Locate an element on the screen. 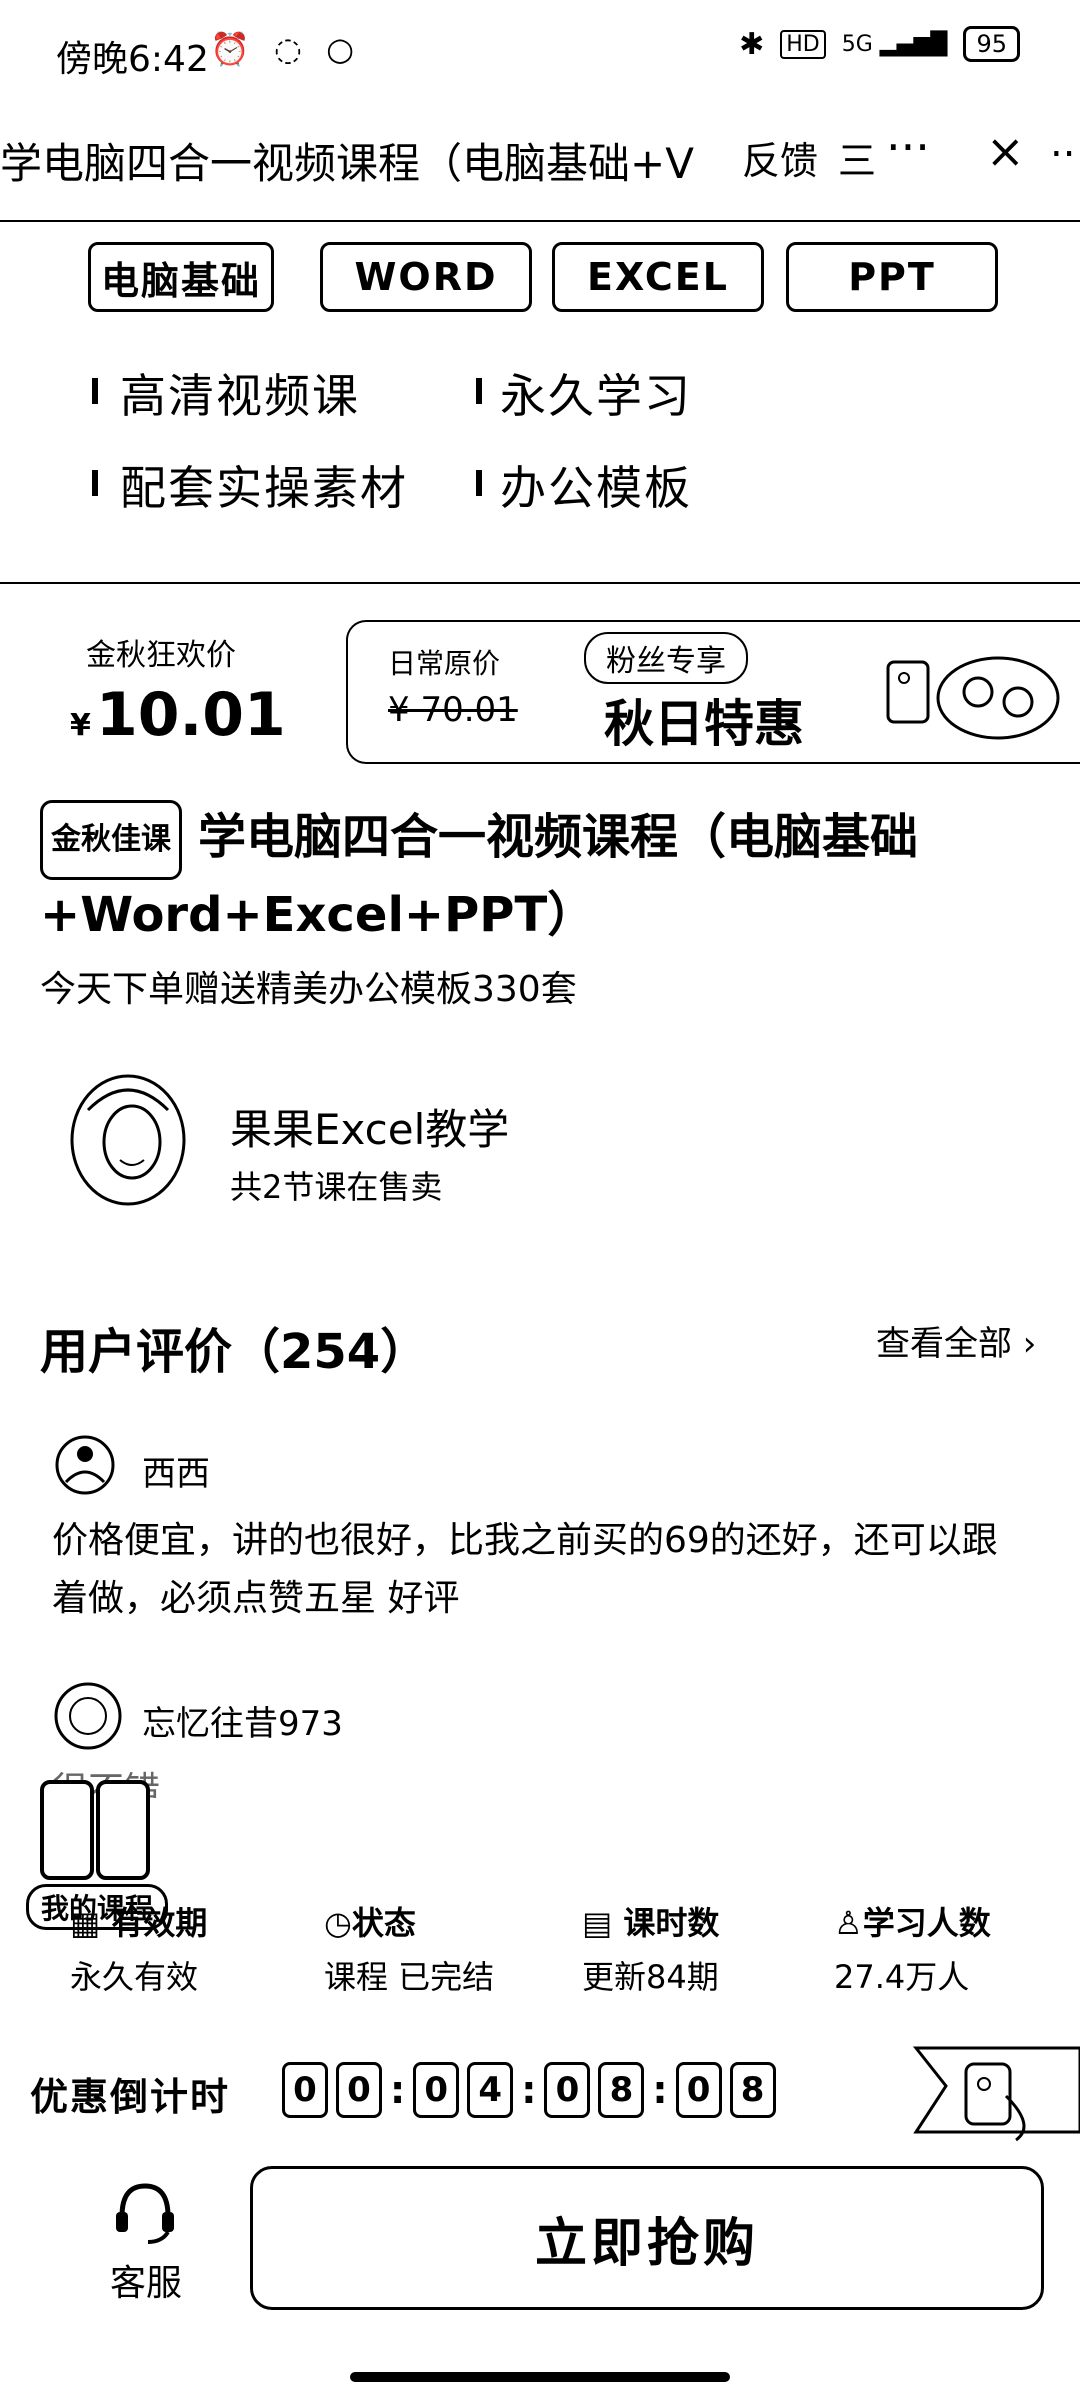 The height and width of the screenshot is (2400, 1080). reviews-heading: 用户评价（254） is located at coordinates (234, 1352).